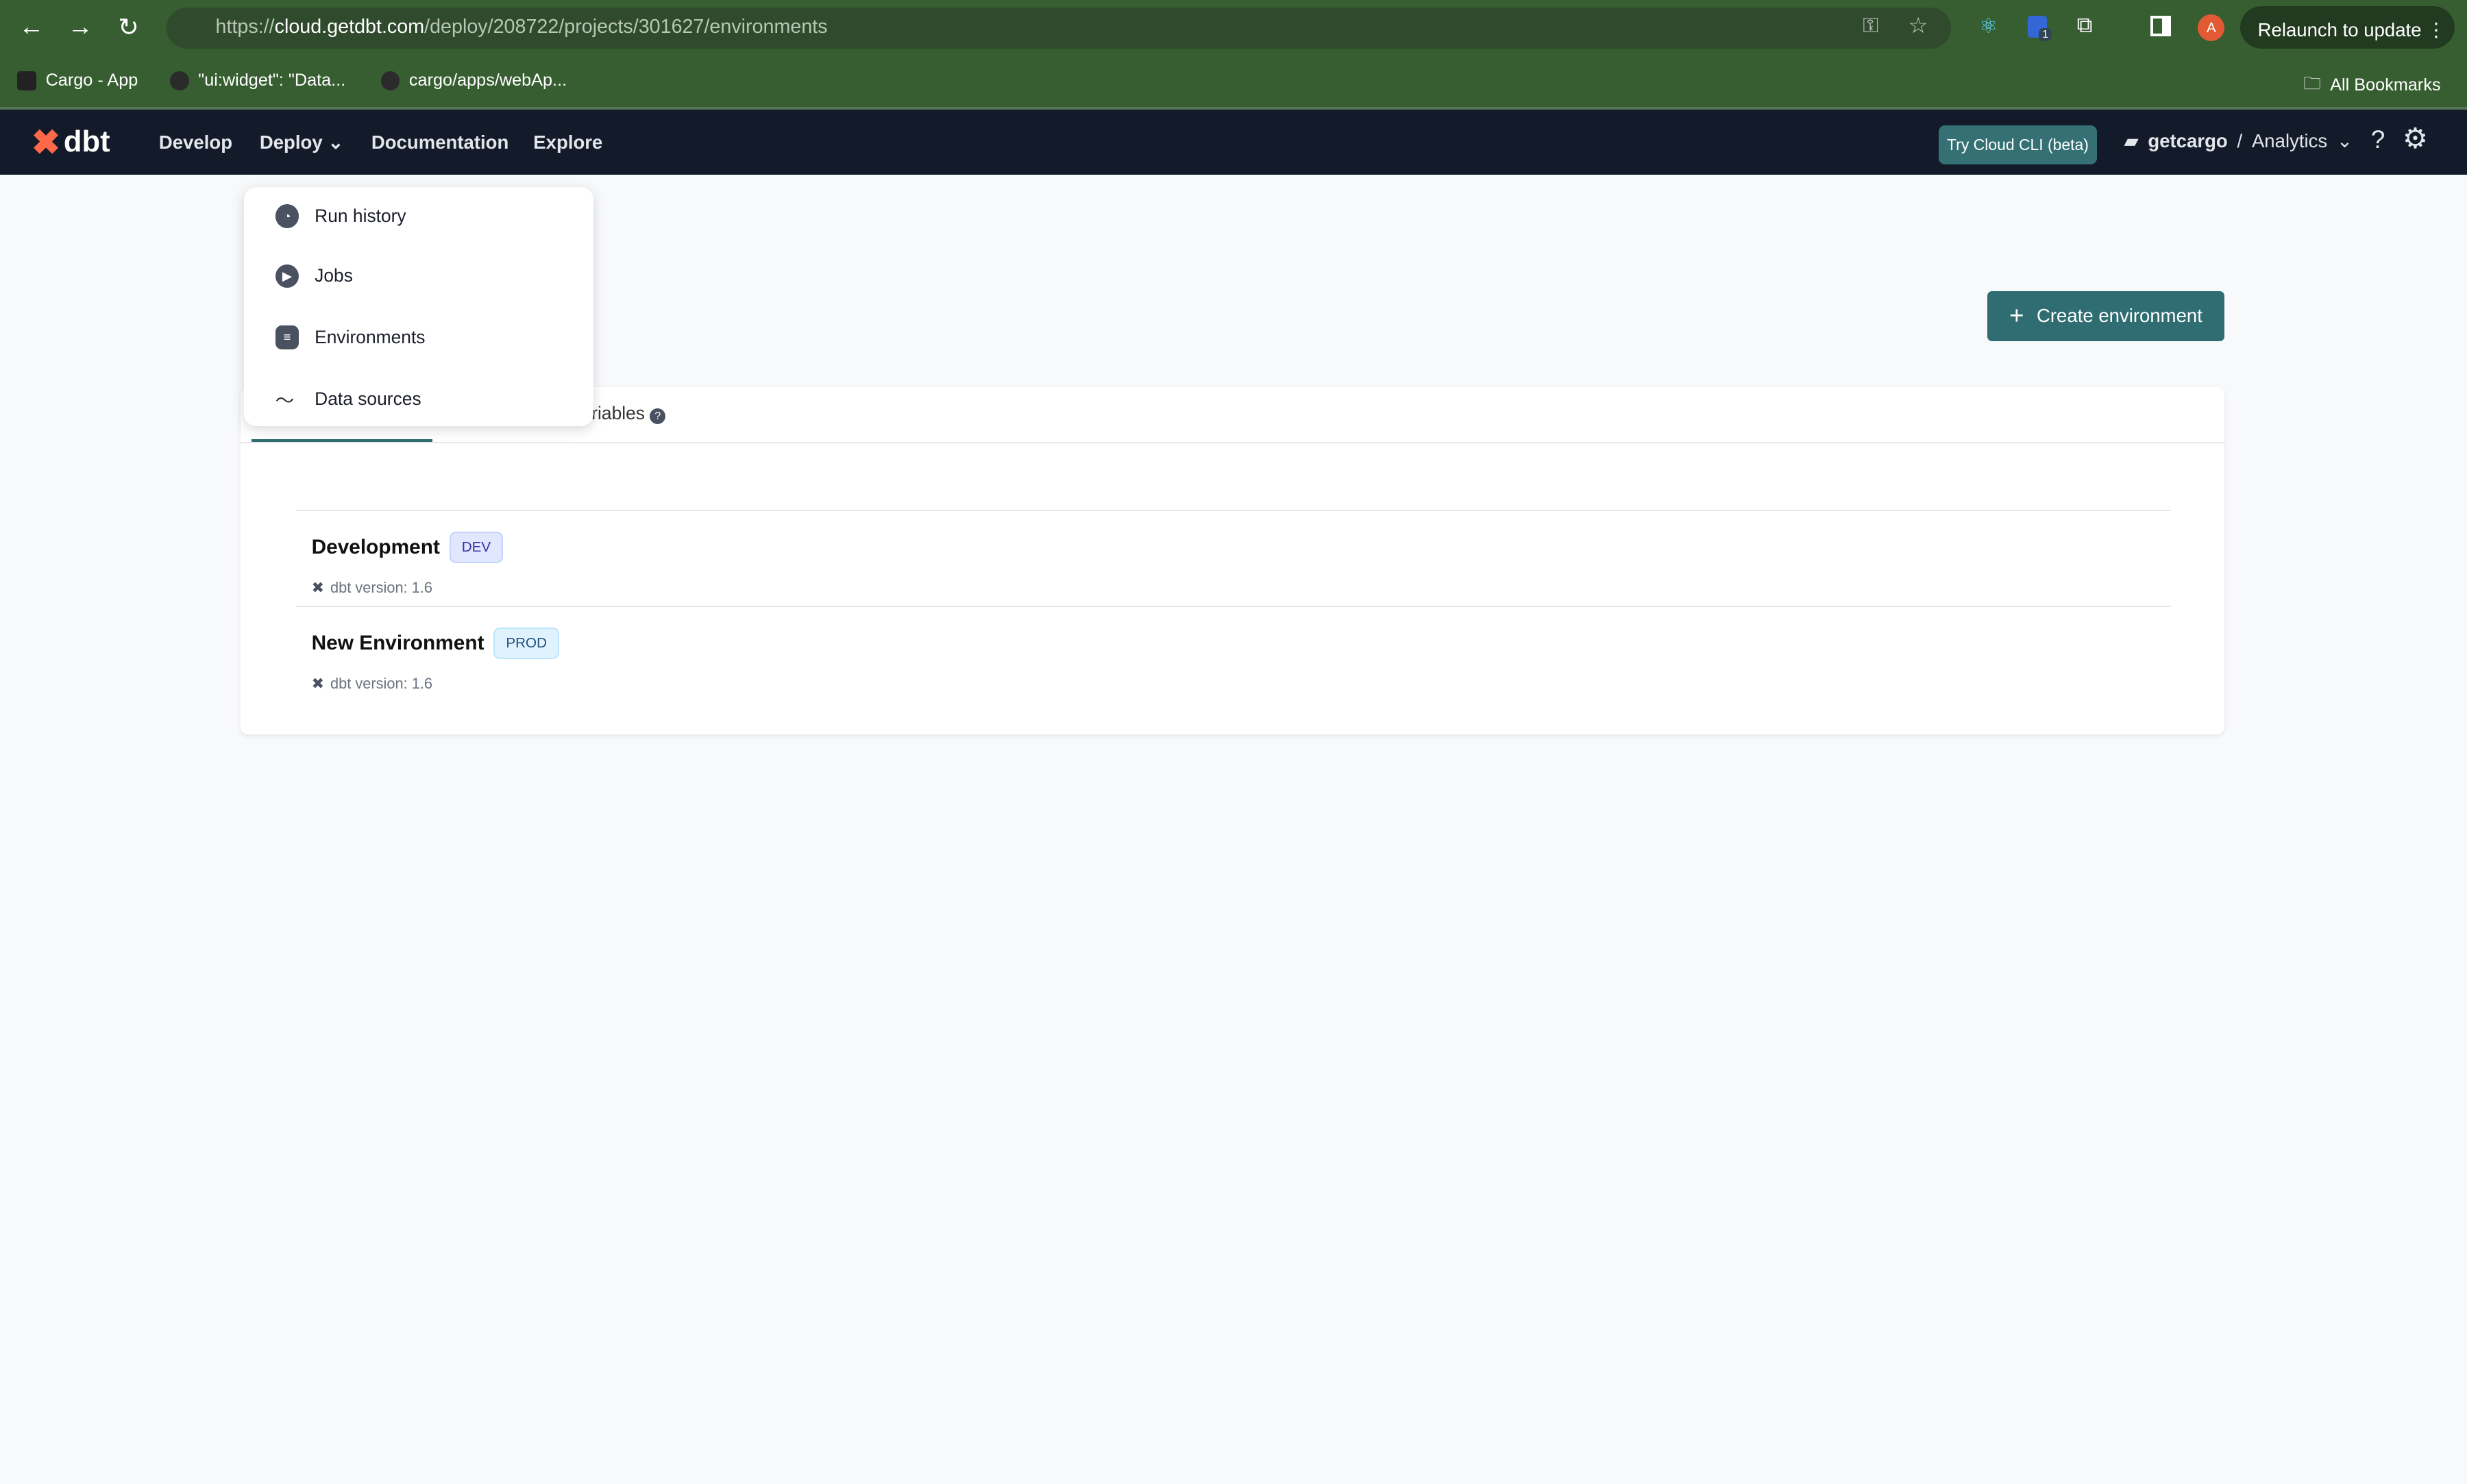 Image resolution: width=2467 pixels, height=1484 pixels. Describe the element at coordinates (2106, 316) in the screenshot. I see `create-environment-button: + Create environment` at that location.